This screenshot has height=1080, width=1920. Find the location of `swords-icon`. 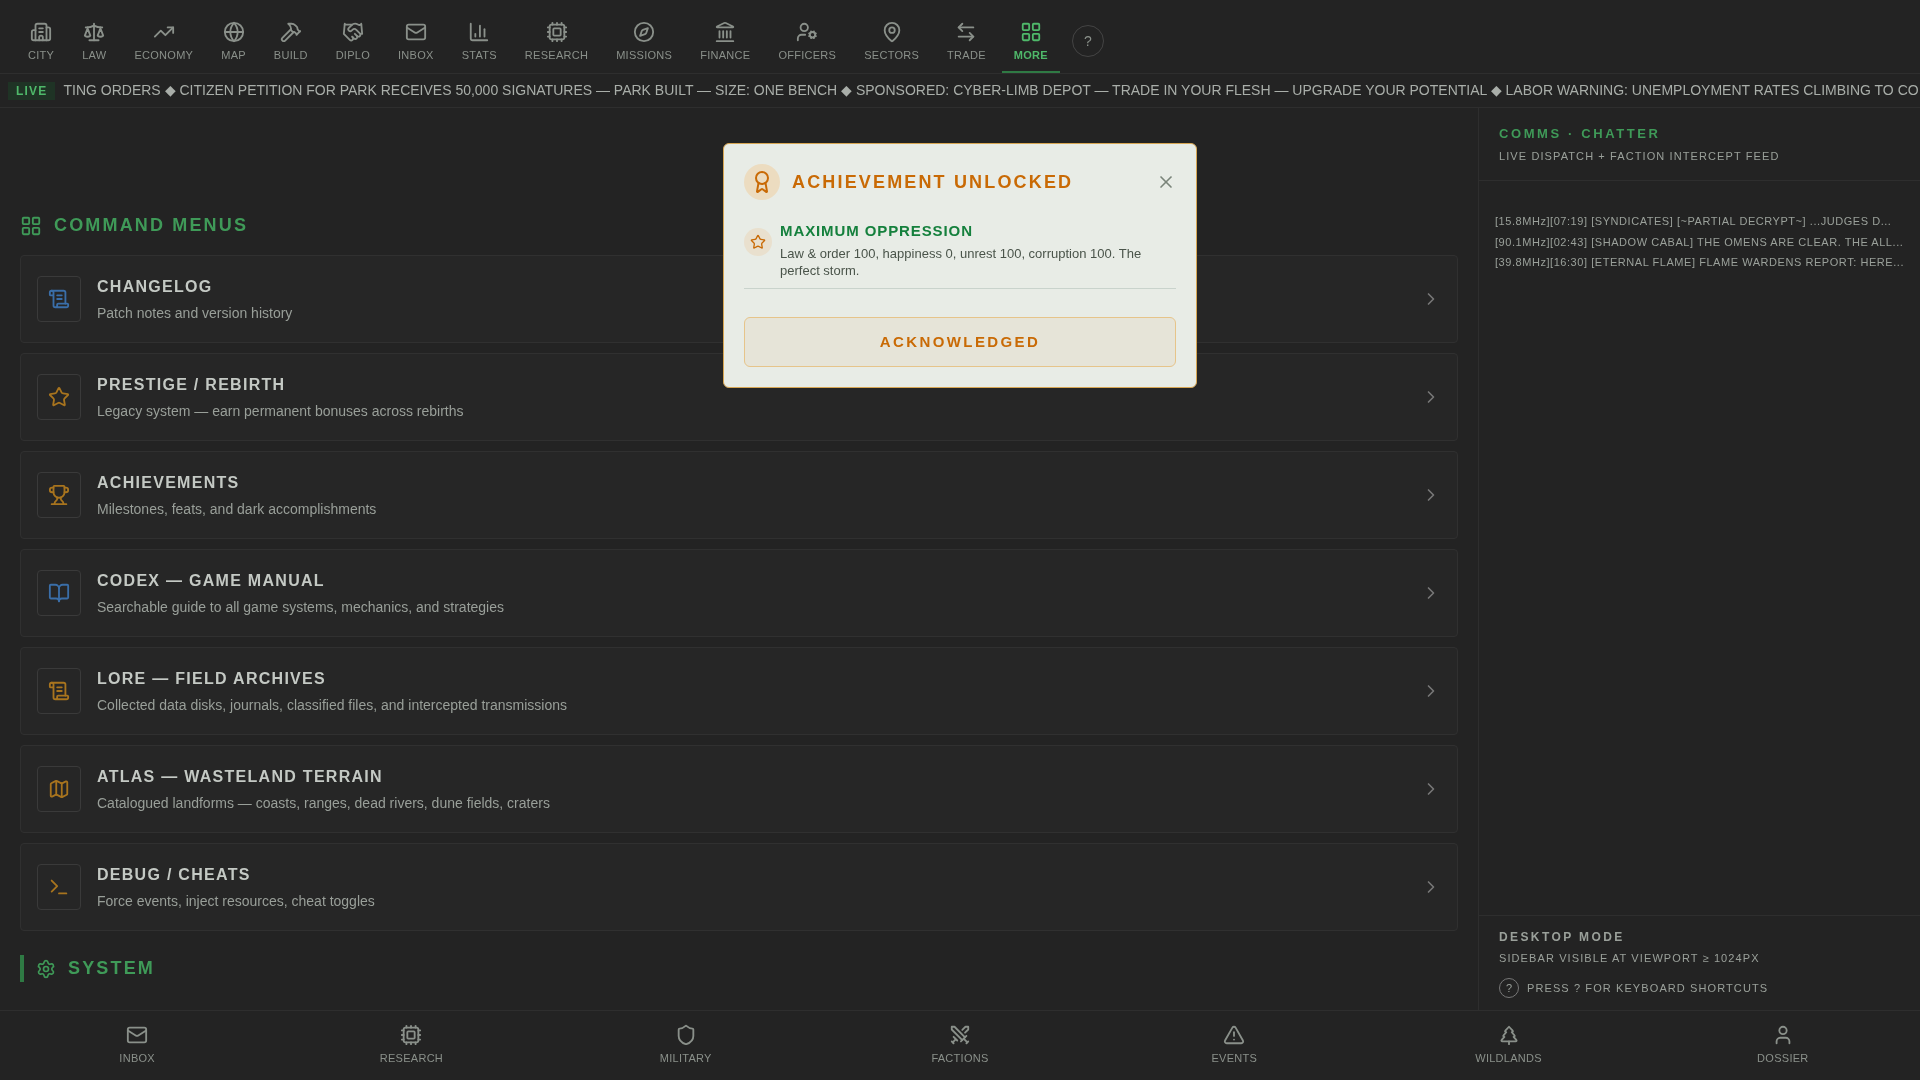

swords-icon is located at coordinates (960, 1035).